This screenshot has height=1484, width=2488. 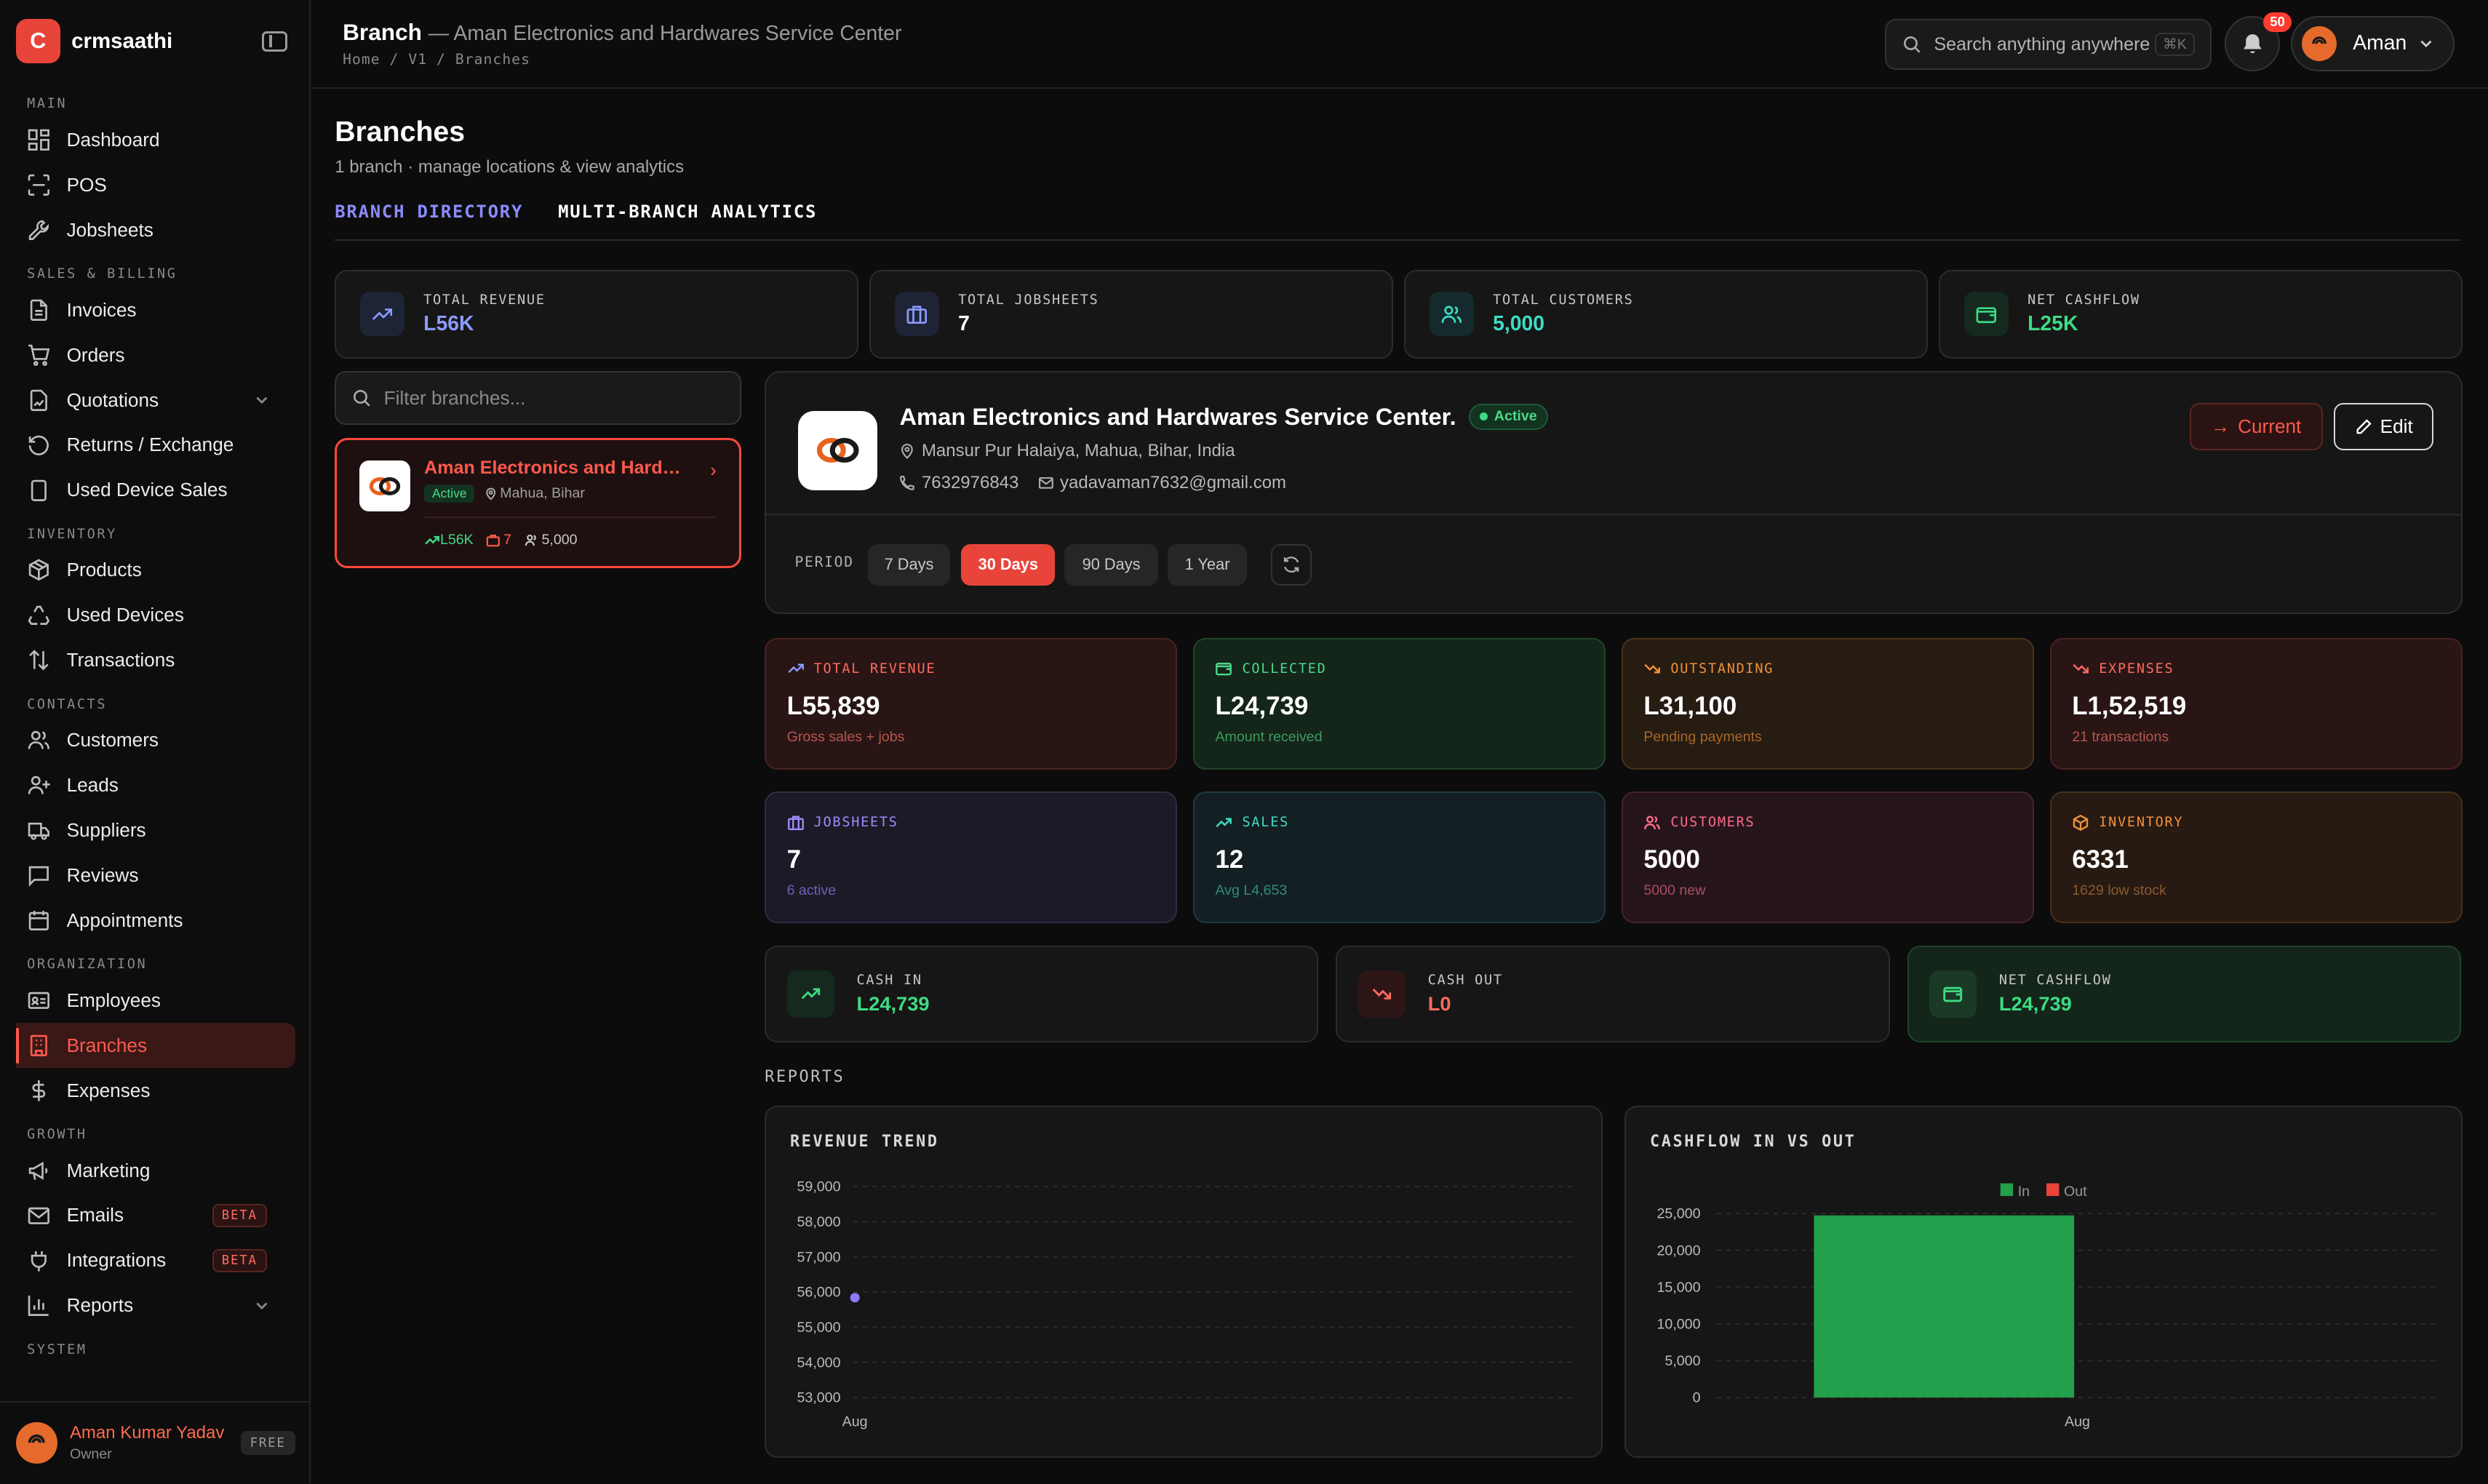 What do you see at coordinates (155, 1046) in the screenshot?
I see `sidebar-item-branches: Branches` at bounding box center [155, 1046].